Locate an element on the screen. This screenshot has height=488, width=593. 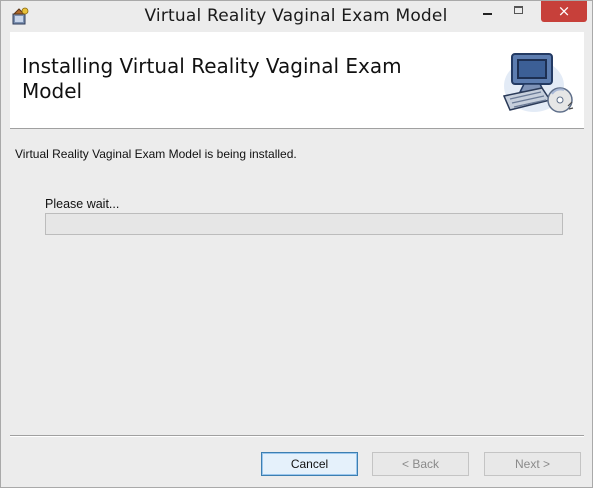
window-title: Virtual Reality Vaginal Exam Model is located at coordinates (296, 16).